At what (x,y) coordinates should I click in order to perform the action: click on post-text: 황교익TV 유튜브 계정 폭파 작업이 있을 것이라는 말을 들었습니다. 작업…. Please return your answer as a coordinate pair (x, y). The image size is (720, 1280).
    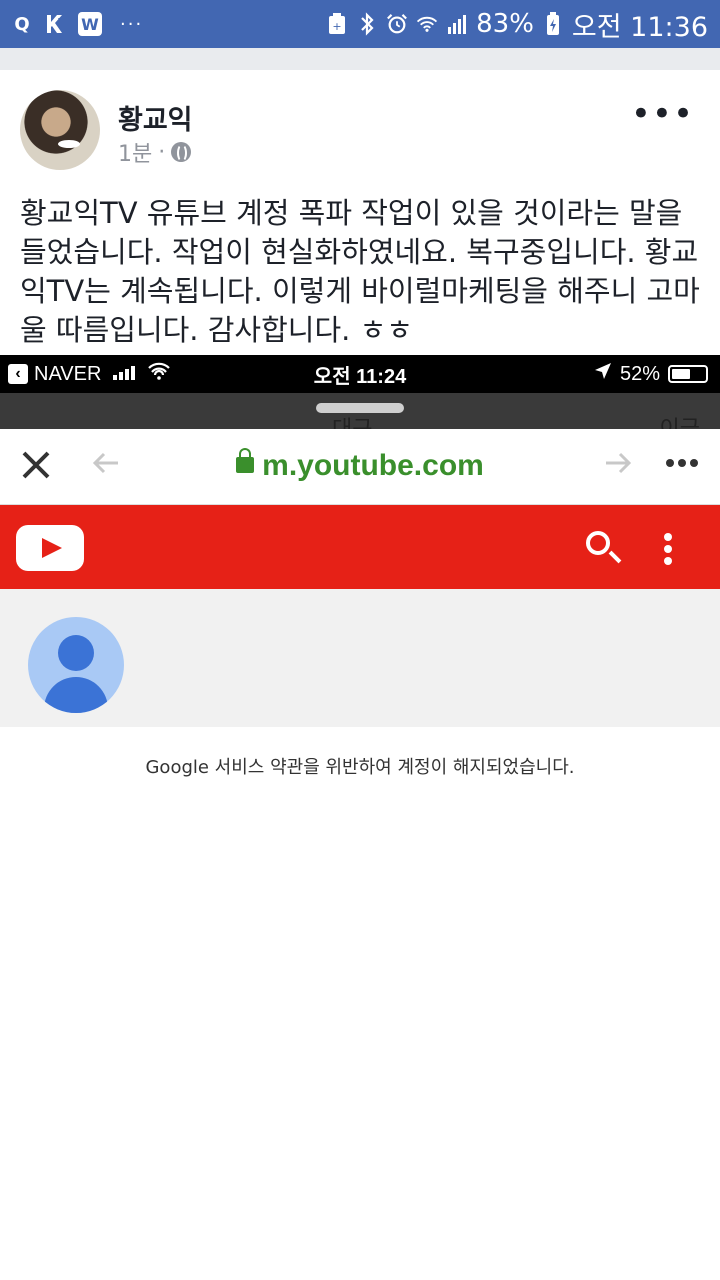
    Looking at the image, I should click on (360, 271).